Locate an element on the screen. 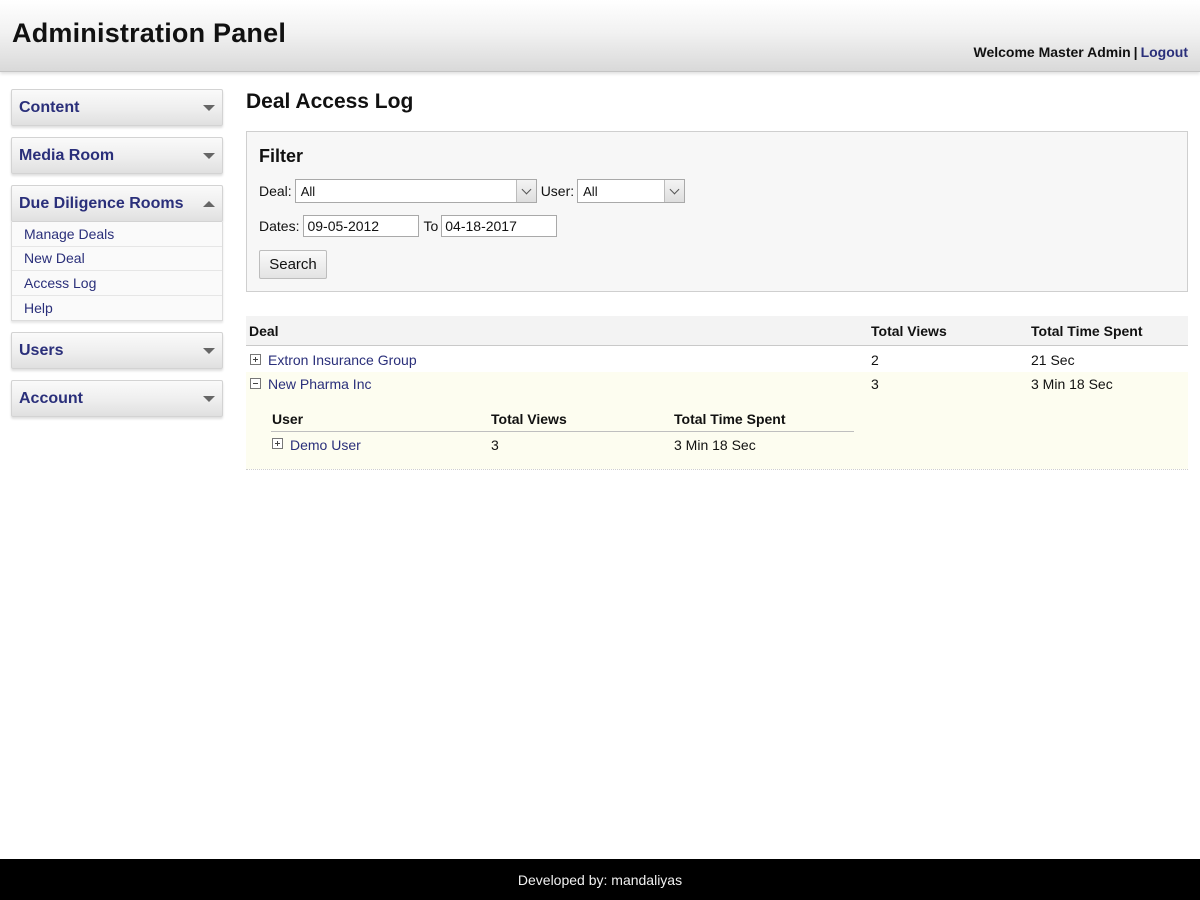 This screenshot has height=900, width=1200. welcome-text: Welcome Master Admin is located at coordinates (1052, 52).